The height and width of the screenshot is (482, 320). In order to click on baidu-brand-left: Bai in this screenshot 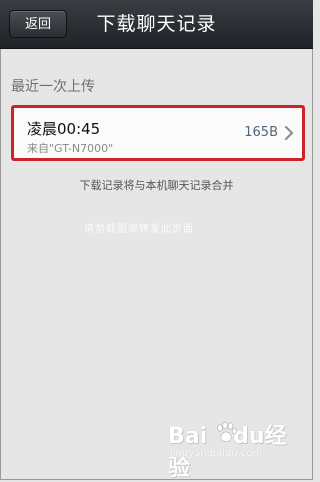, I will do `click(188, 436)`.